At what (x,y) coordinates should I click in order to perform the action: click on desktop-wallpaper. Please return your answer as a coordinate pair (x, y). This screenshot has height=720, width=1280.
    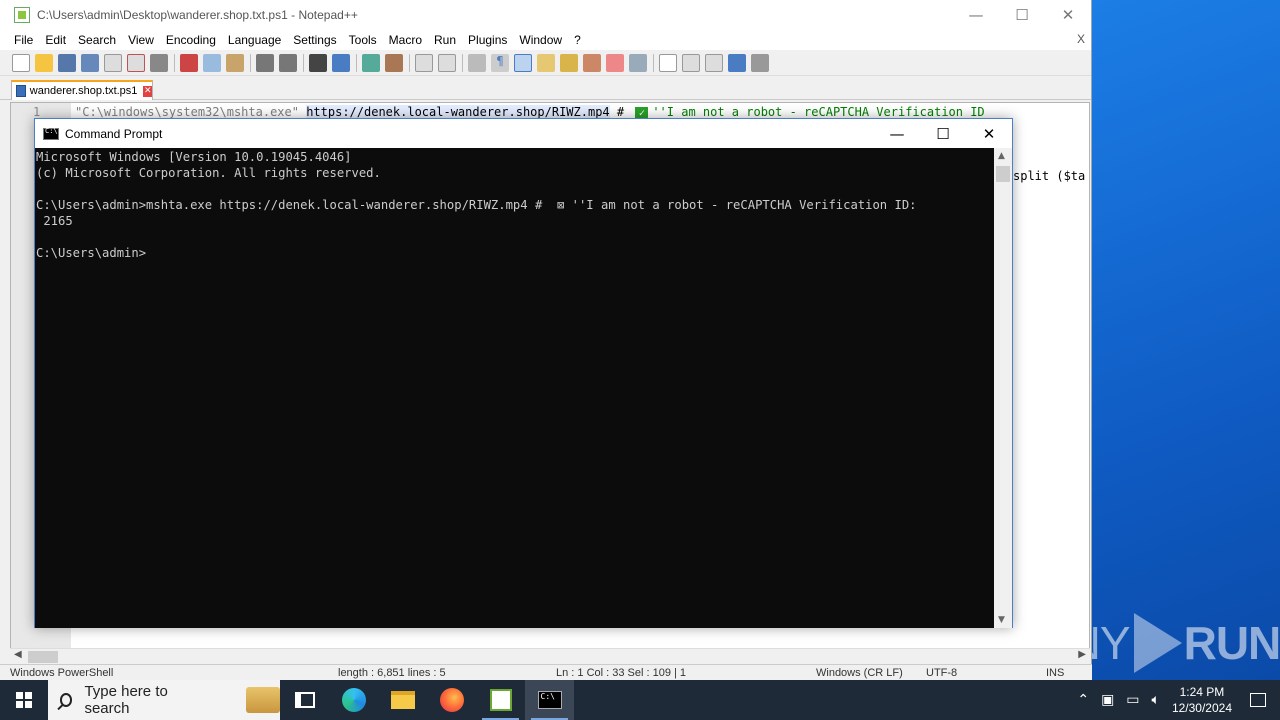
    Looking at the image, I should click on (1185, 340).